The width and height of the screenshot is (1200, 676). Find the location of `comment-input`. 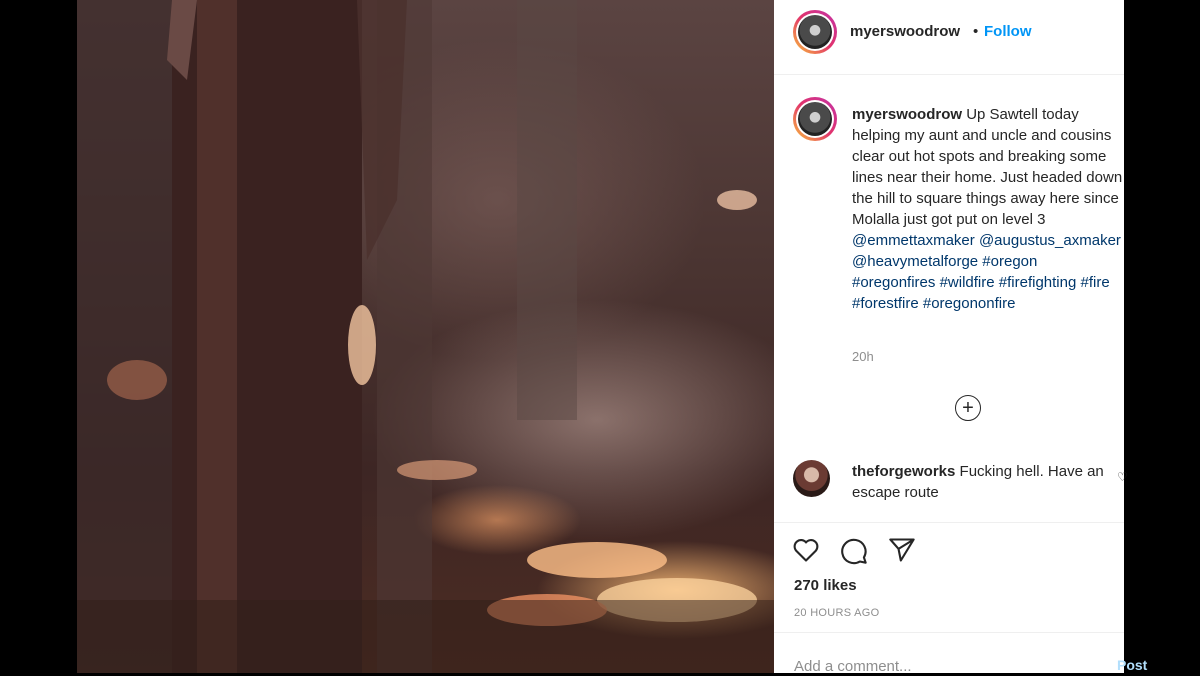

comment-input is located at coordinates (944, 666).